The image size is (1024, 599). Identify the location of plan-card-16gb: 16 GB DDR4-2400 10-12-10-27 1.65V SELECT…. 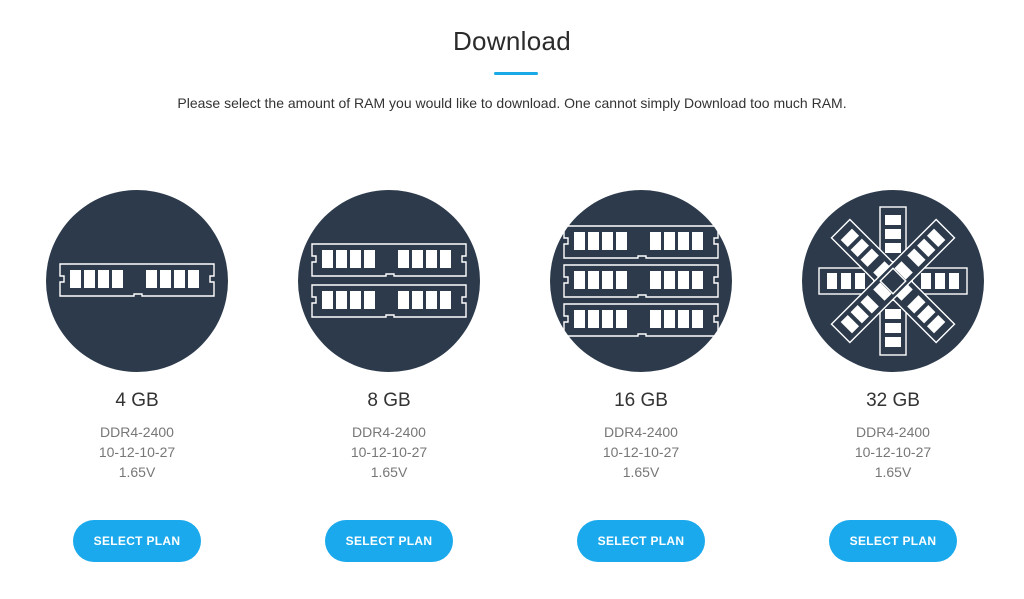
(641, 376).